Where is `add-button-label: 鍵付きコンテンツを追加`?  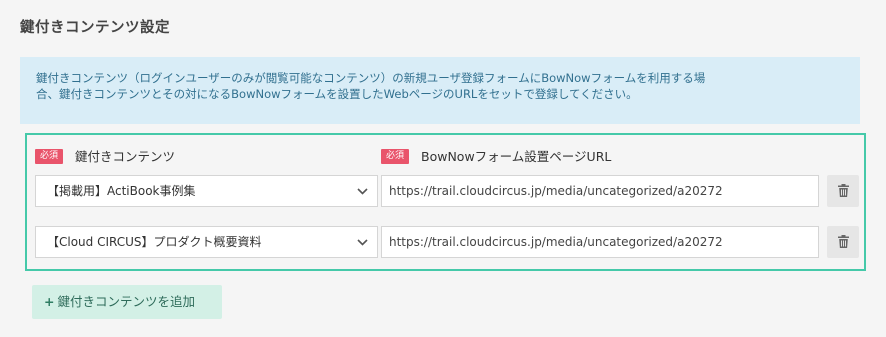 add-button-label: 鍵付きコンテンツを追加 is located at coordinates (126, 301).